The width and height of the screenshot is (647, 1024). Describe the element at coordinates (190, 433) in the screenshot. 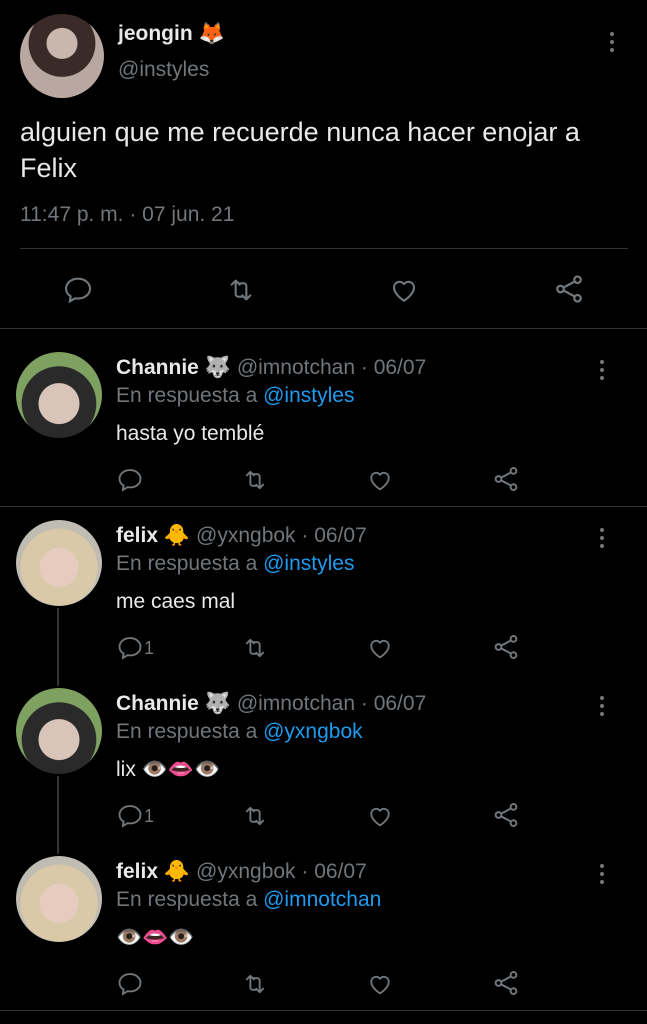

I see `reply-text: hasta yo temblé` at that location.